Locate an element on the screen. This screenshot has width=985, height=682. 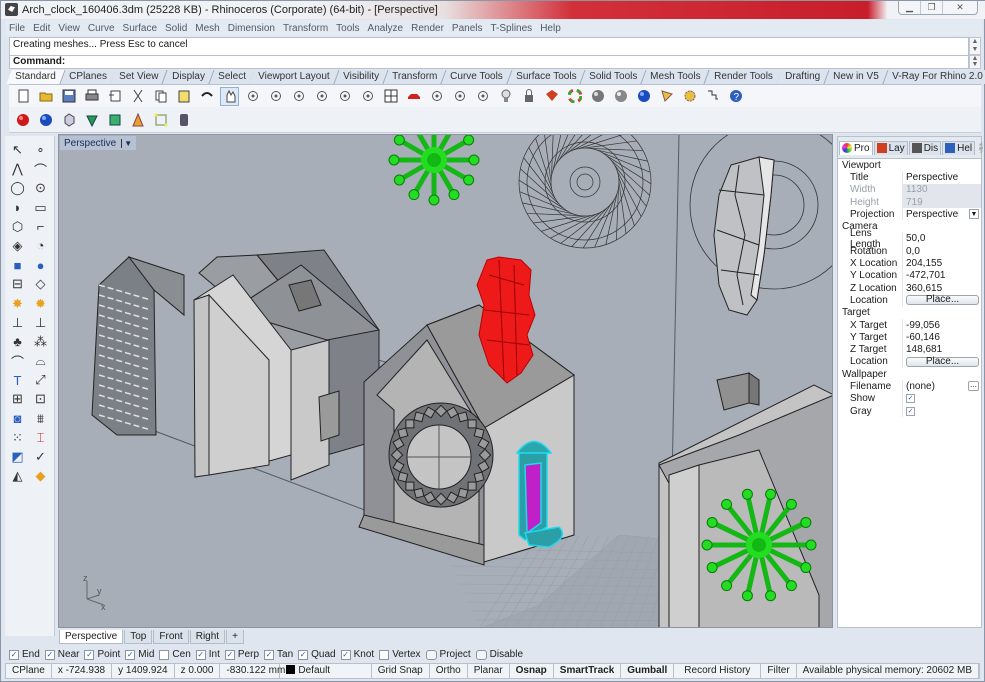
int-checkbox: ✓ is located at coordinates (200, 654).